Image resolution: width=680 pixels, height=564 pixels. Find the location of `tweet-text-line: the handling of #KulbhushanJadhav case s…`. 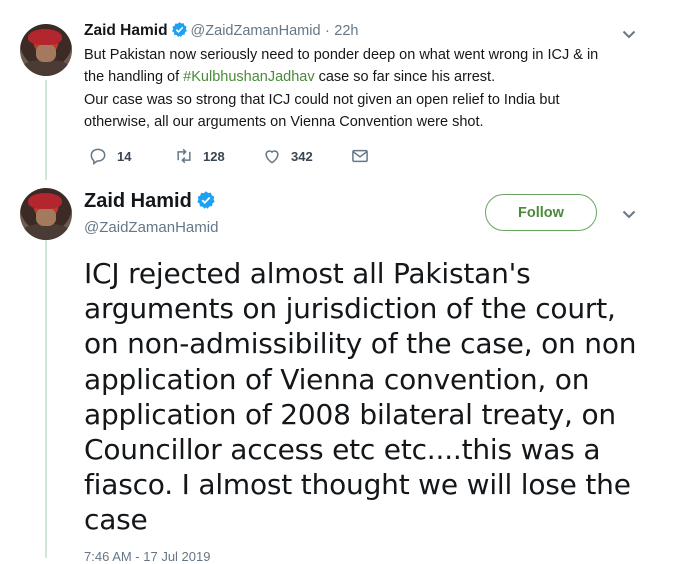

tweet-text-line: the handling of #KulbhushanJadhav case s… is located at coordinates (364, 77).